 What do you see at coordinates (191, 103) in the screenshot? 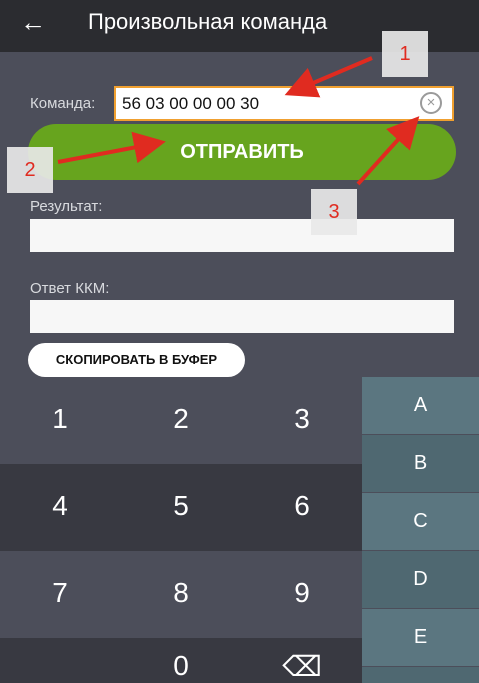
I see `command-value: 56 03 00 00 00 30` at bounding box center [191, 103].